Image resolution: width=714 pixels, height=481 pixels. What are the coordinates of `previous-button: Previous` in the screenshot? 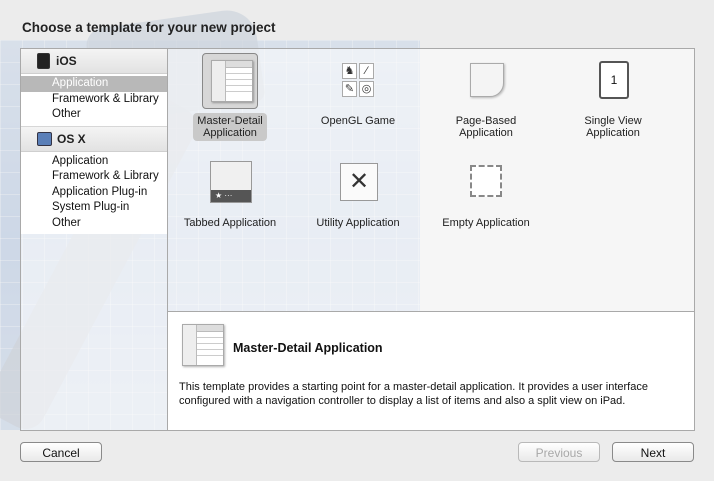 It's located at (559, 452).